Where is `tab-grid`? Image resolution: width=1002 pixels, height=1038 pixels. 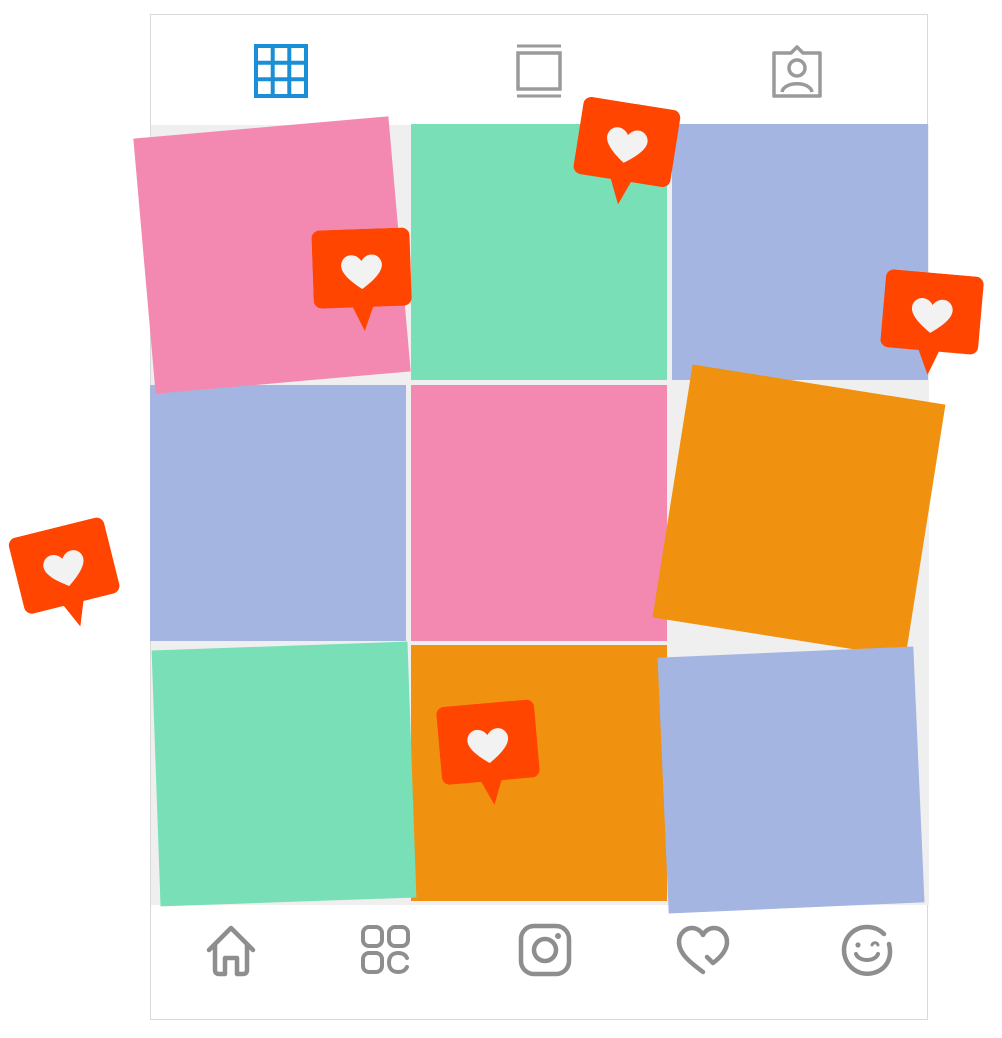
tab-grid is located at coordinates (281, 71).